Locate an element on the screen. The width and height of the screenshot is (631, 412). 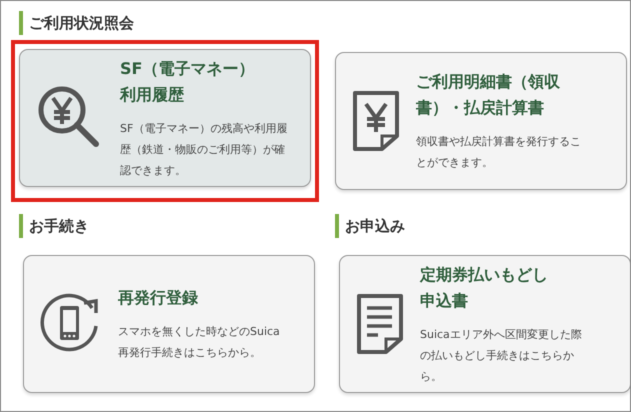
card-title: SF（電子マネー）利用履歴 is located at coordinates (188, 82).